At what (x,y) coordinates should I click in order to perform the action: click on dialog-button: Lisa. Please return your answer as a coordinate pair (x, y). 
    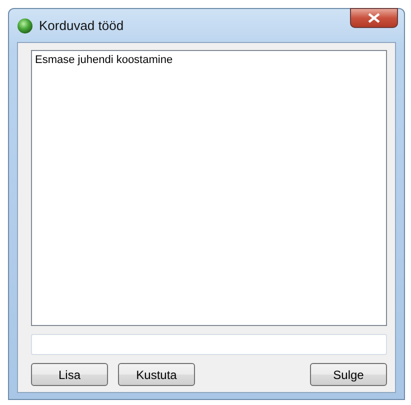
    Looking at the image, I should click on (69, 374).